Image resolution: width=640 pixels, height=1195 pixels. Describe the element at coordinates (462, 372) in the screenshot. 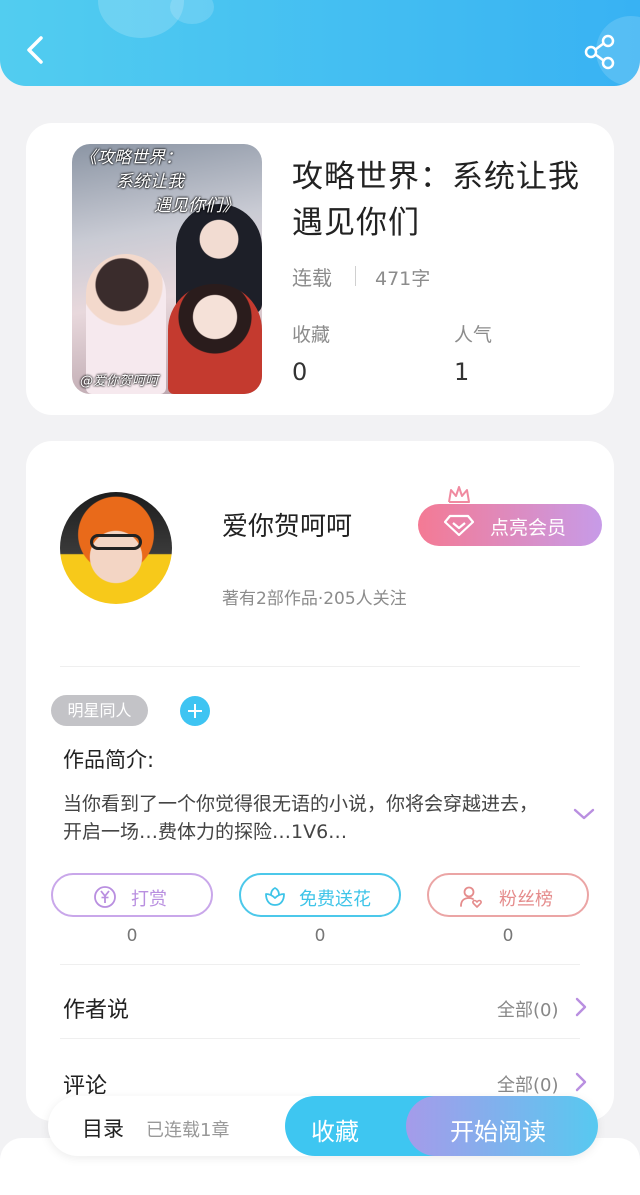

I see `popularity-count: 1` at that location.